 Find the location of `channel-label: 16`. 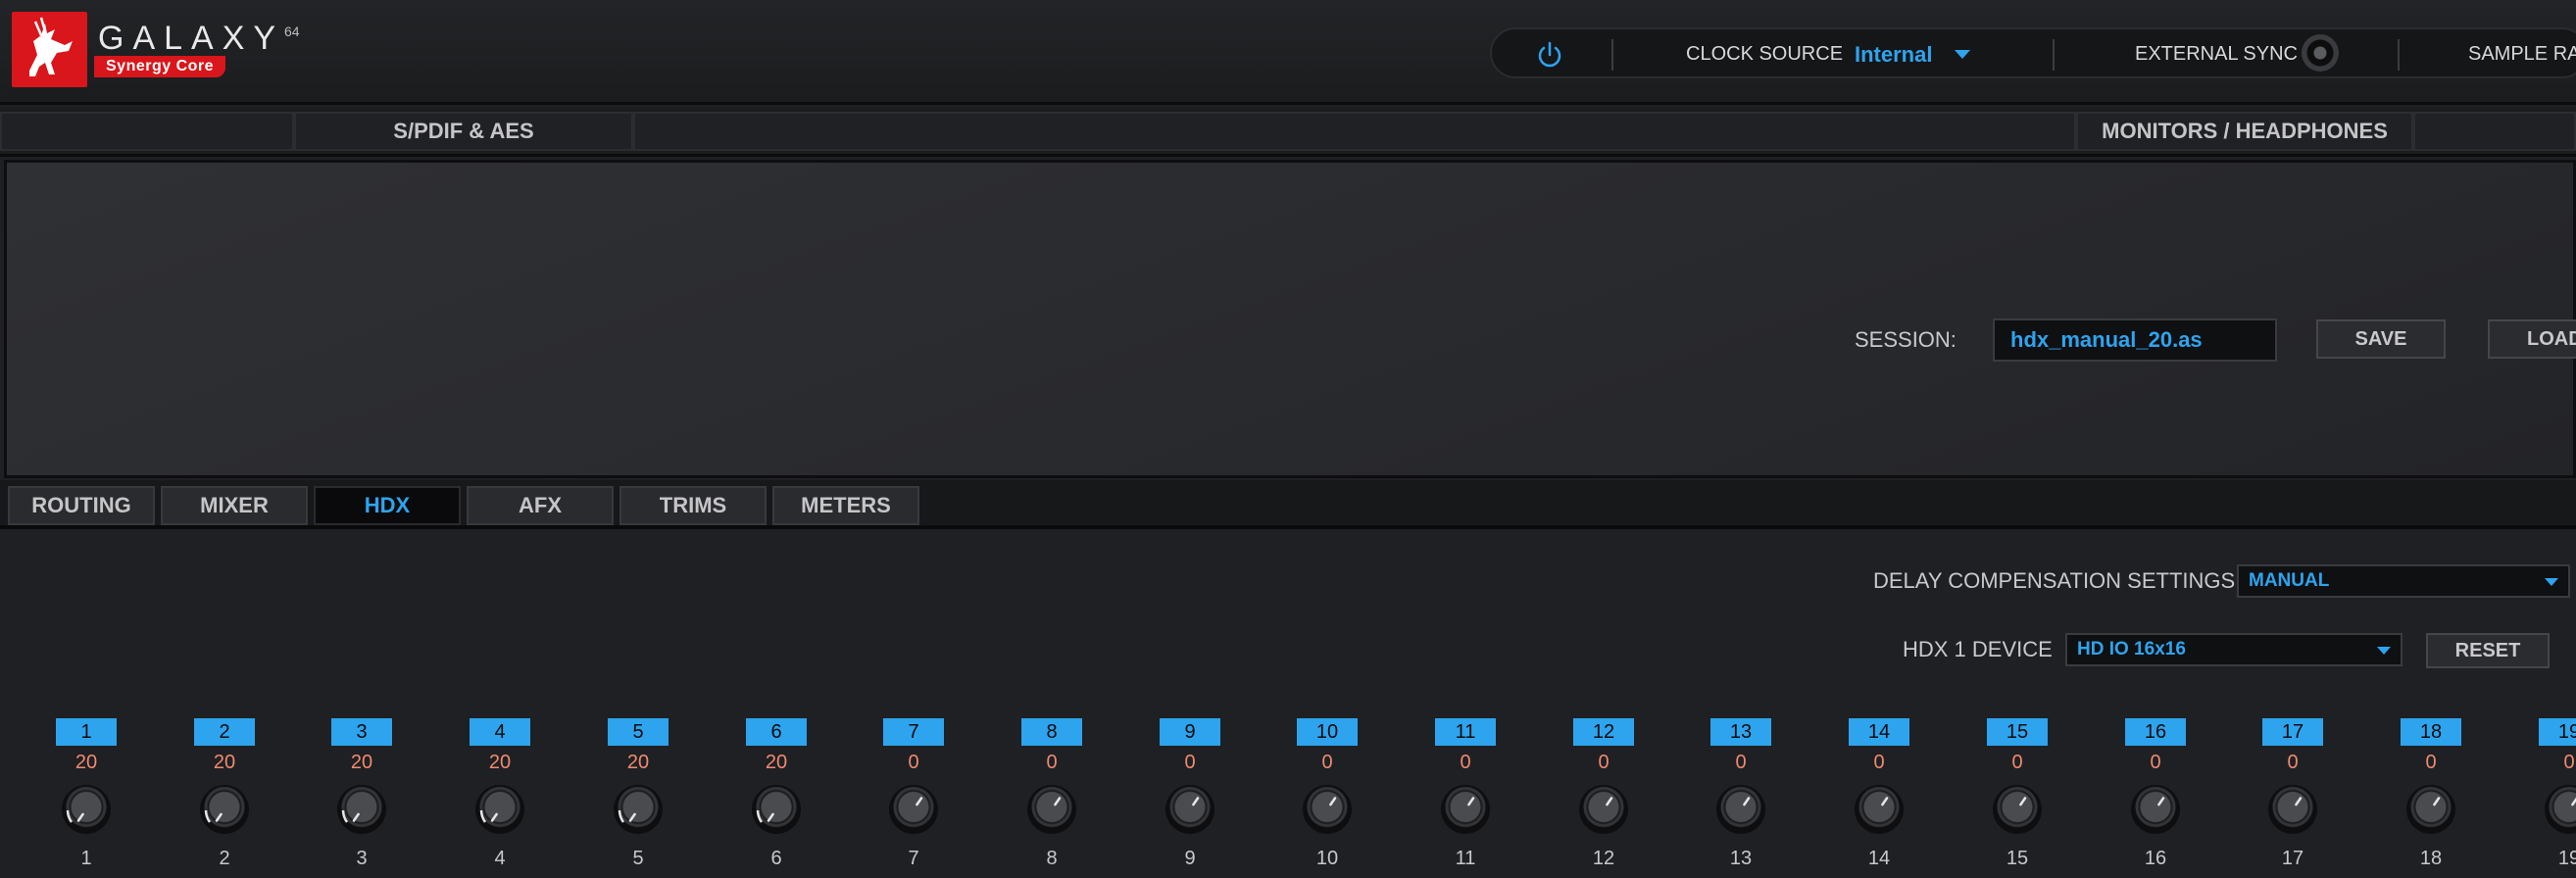

channel-label: 16 is located at coordinates (2155, 859).